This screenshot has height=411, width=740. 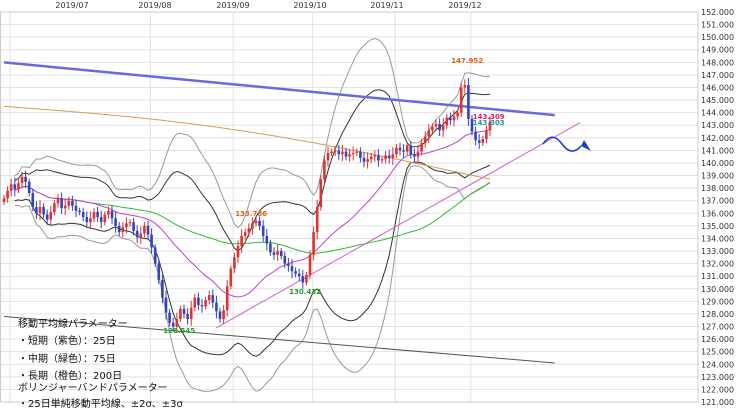 I want to click on y-tick-label: 126.000, so click(x=717, y=339).